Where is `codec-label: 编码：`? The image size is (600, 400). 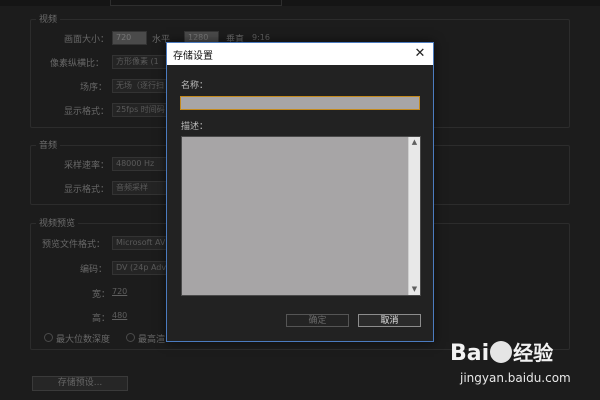
codec-label: 编码： is located at coordinates (94, 270).